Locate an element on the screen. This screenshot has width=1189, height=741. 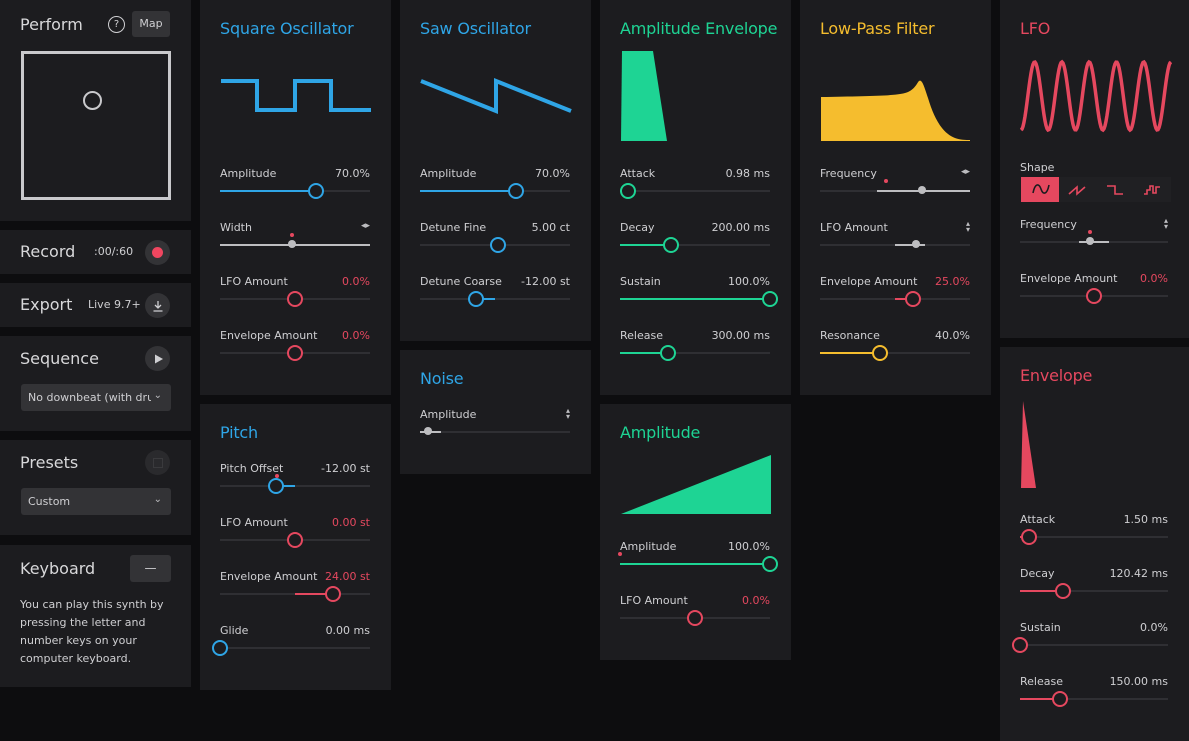
glide-value: 0.00 ms is located at coordinates (348, 630).